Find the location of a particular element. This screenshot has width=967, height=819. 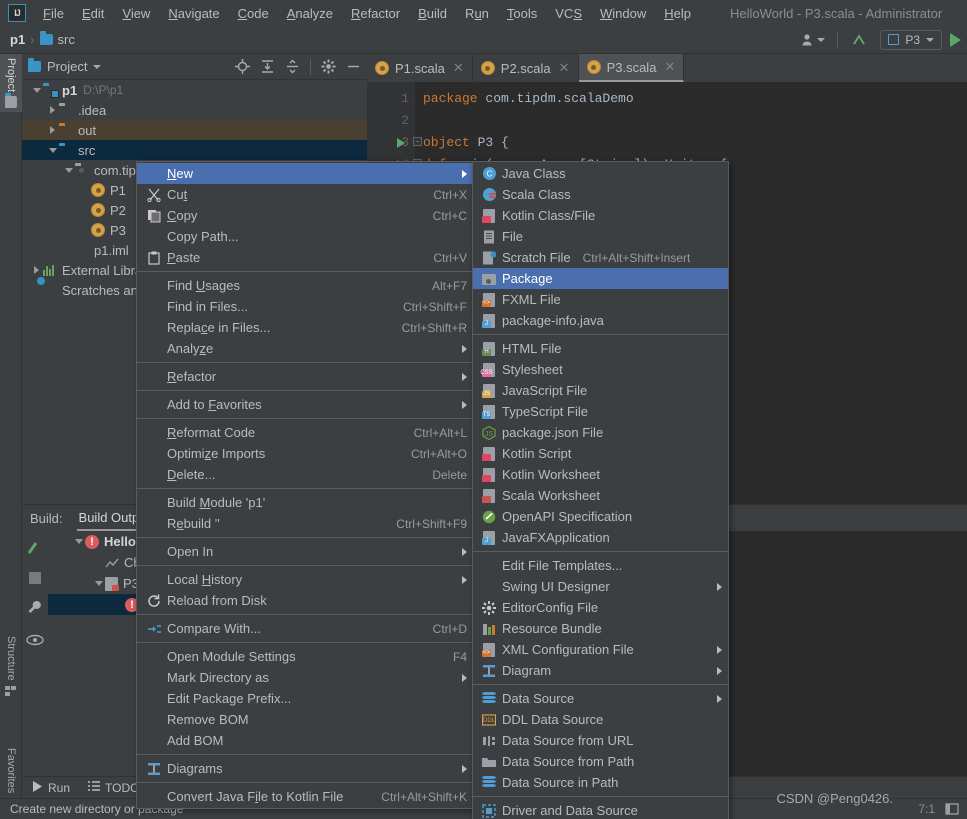

menu-file: File is located at coordinates (53, 13).